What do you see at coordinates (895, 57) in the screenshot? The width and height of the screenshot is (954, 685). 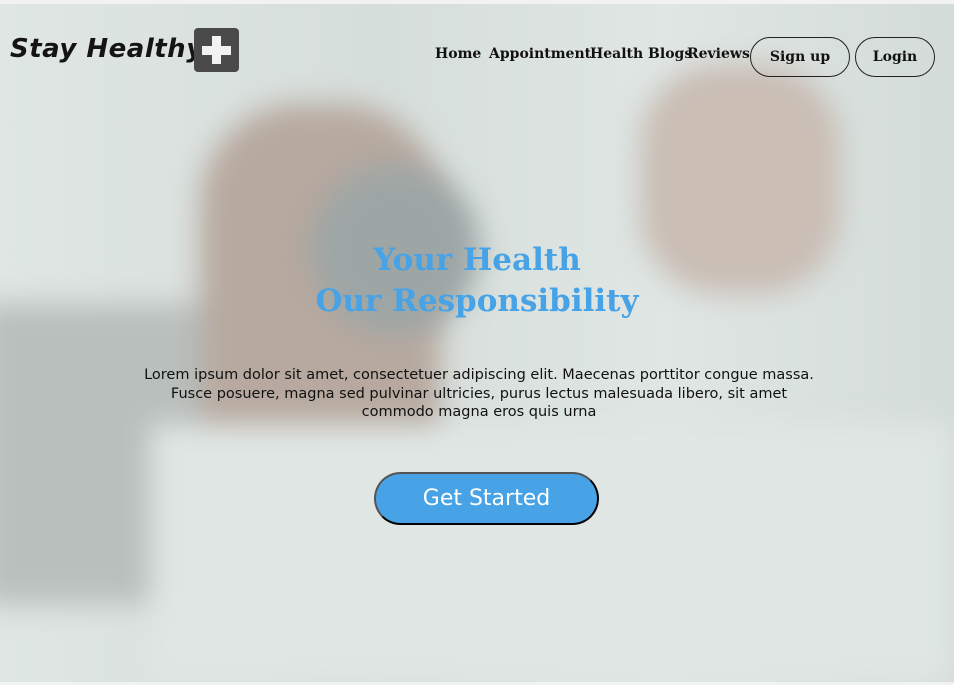 I see `login-button: Login` at bounding box center [895, 57].